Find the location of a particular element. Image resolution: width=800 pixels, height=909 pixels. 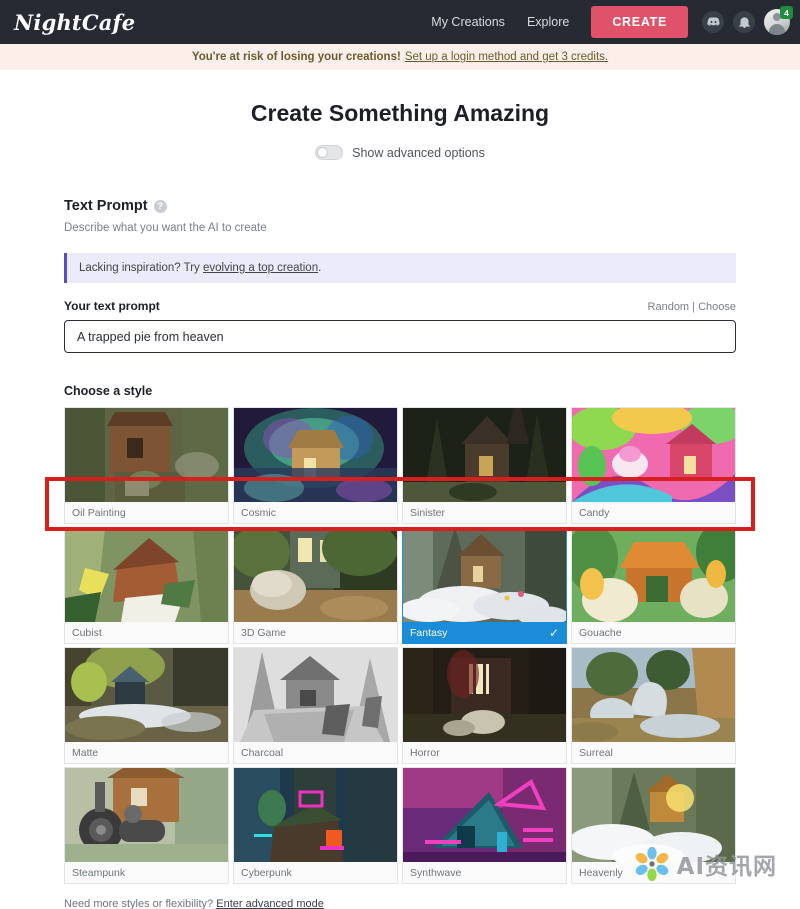

prompt-label: Your text prompt is located at coordinates (112, 306).